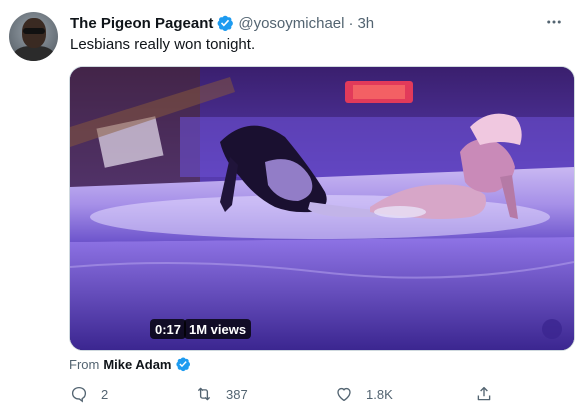 The image size is (578, 414). I want to click on like-button: 1.8K, so click(363, 394).